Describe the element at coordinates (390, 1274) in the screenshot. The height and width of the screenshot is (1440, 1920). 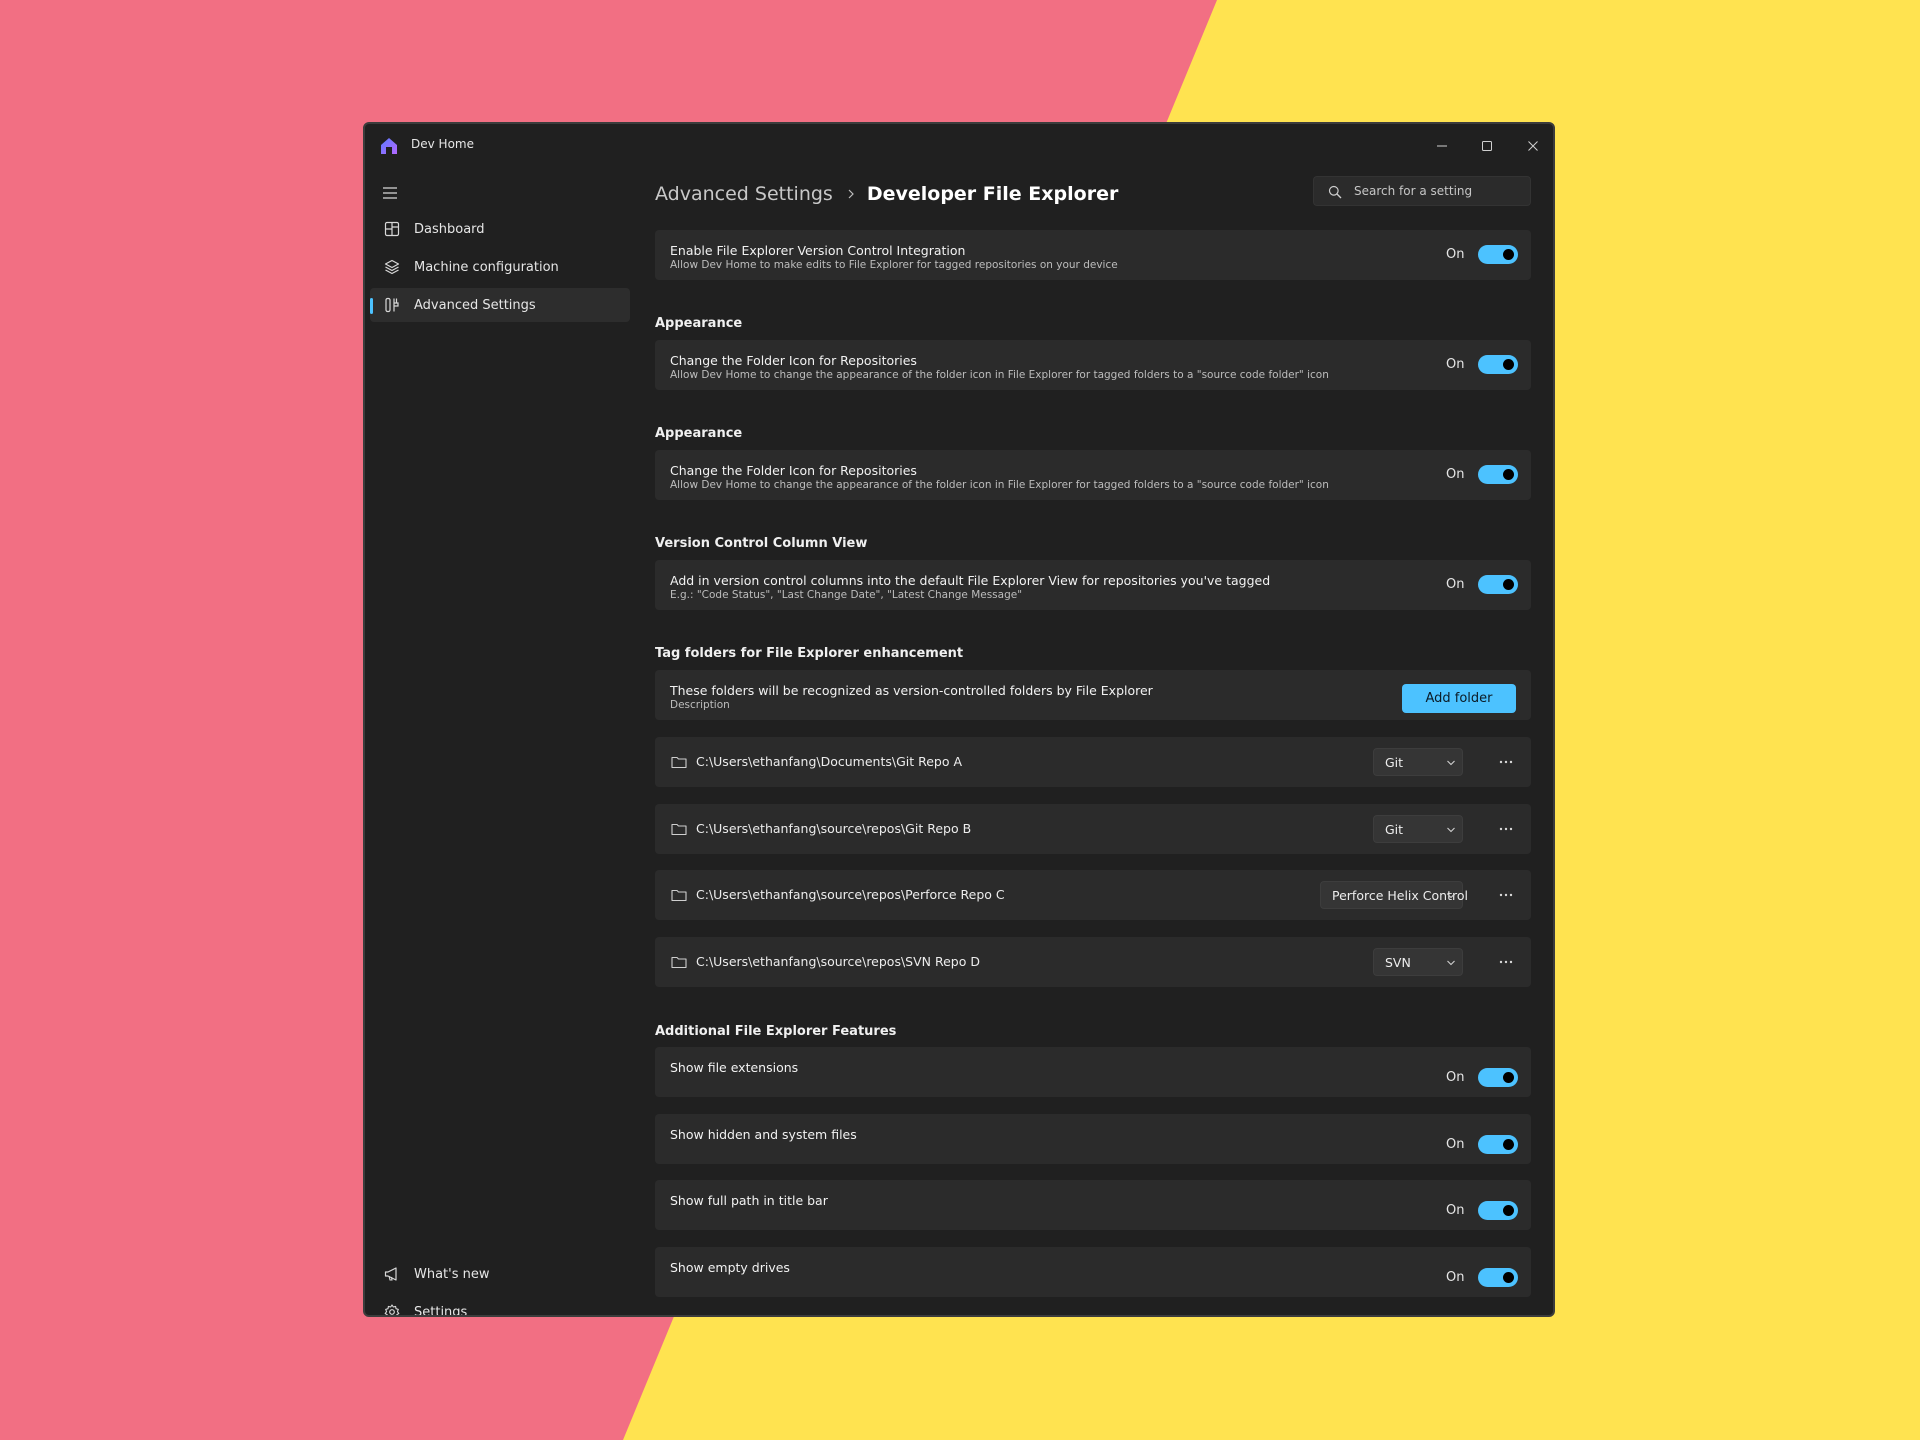
I see `megaphone-icon` at that location.